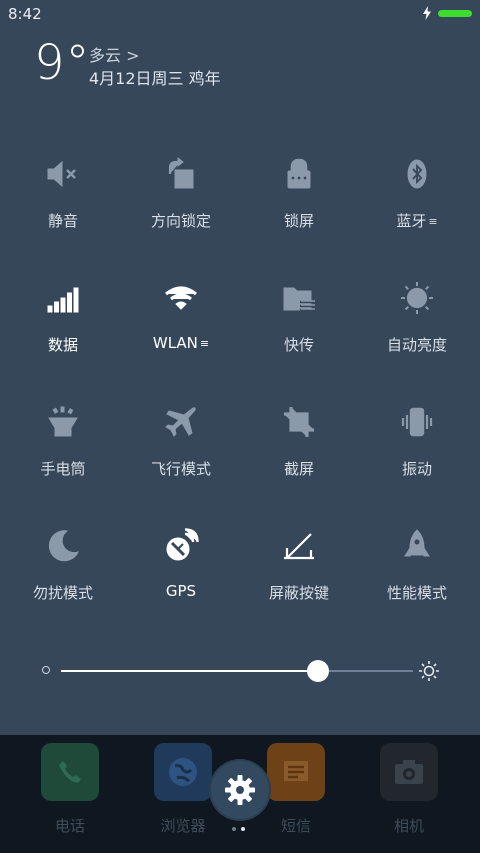 The width and height of the screenshot is (480, 853). I want to click on dock-label: 浏览器, so click(183, 826).